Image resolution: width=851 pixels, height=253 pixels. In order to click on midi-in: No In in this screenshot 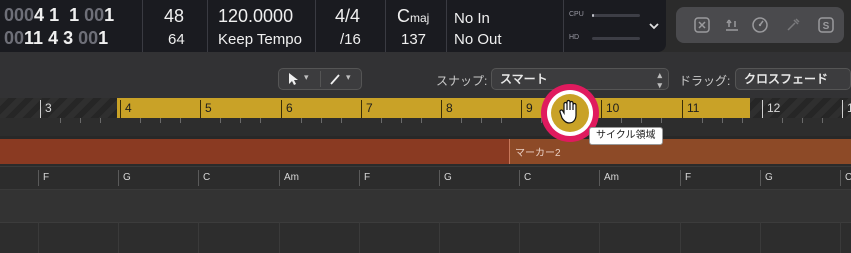, I will do `click(472, 19)`.